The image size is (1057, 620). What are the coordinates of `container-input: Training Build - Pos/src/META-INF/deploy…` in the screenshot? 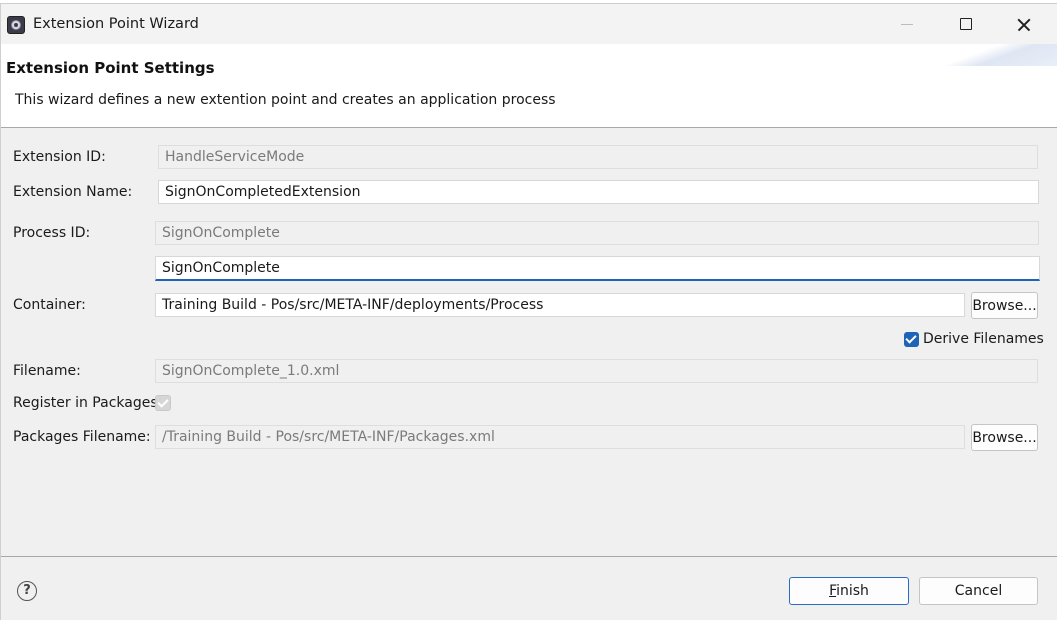 It's located at (560, 305).